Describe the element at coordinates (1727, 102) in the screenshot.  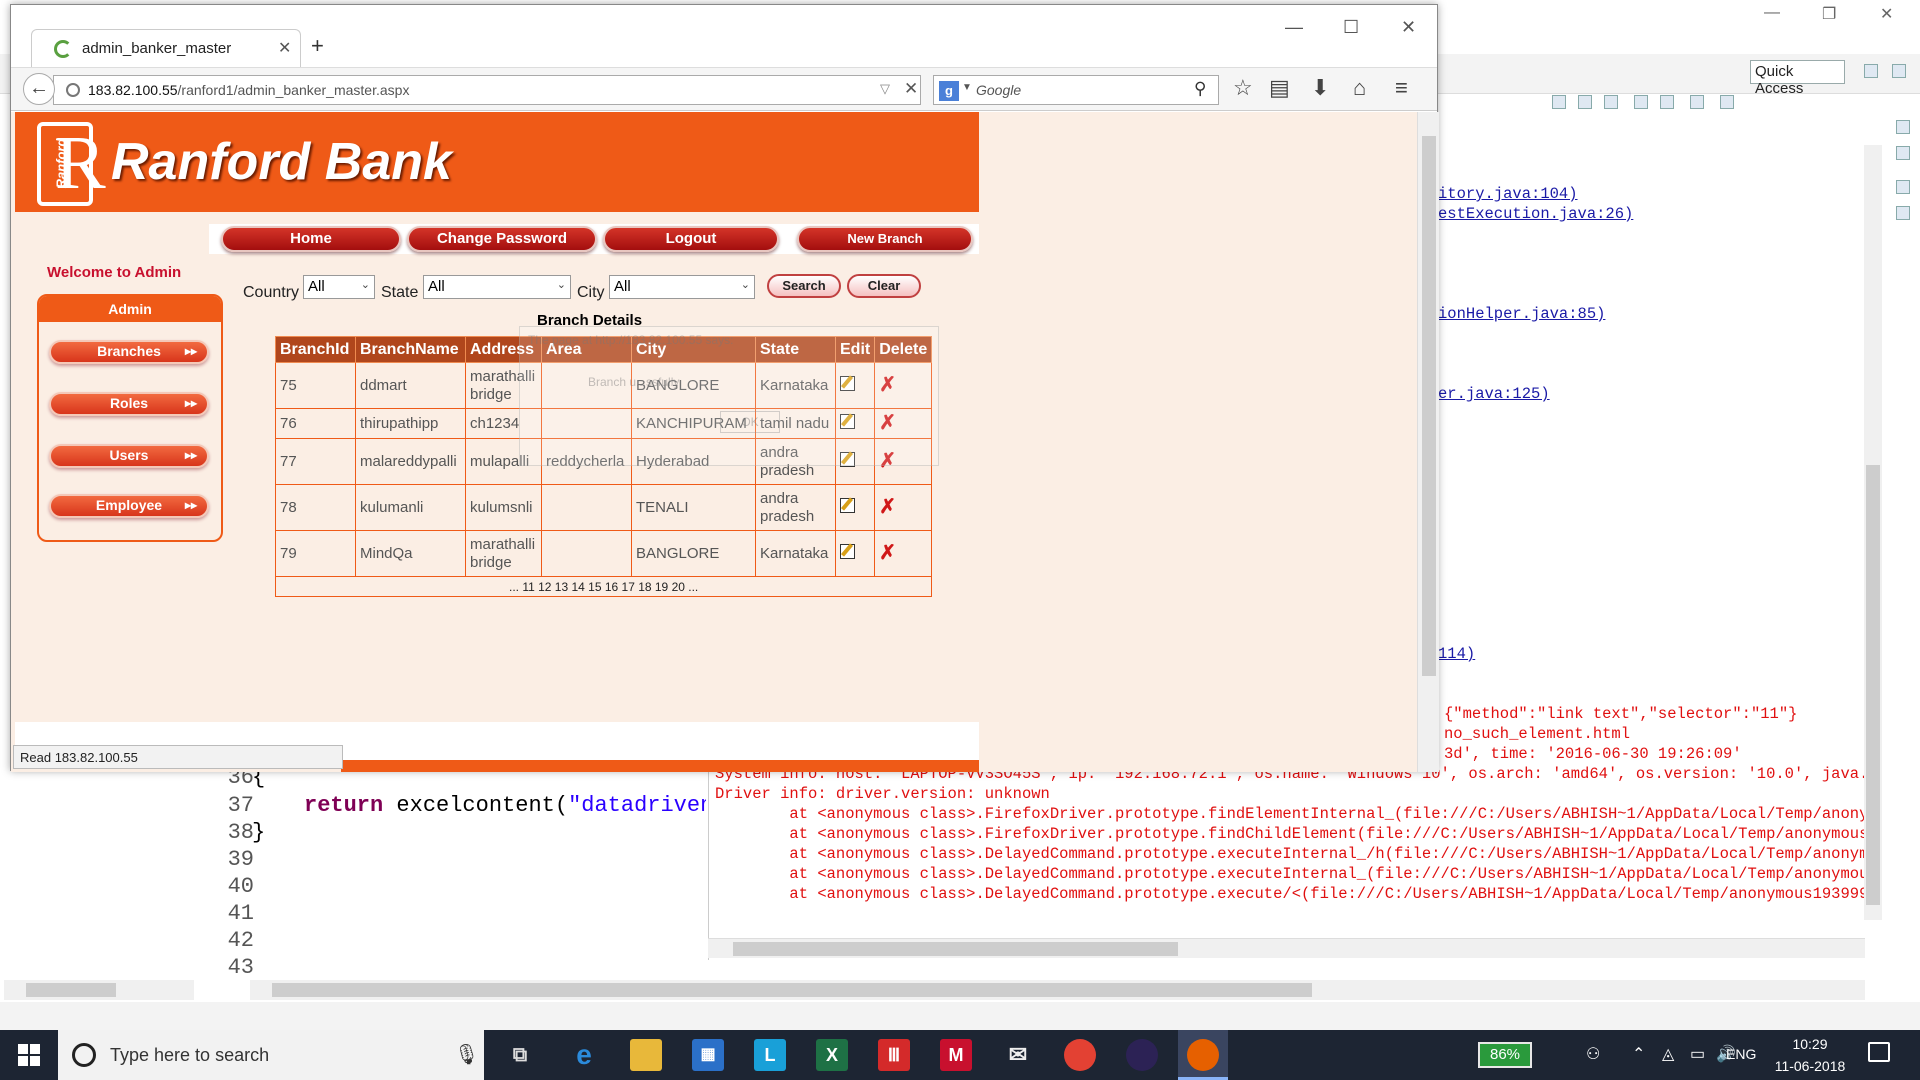
I see `open-console-icon` at that location.